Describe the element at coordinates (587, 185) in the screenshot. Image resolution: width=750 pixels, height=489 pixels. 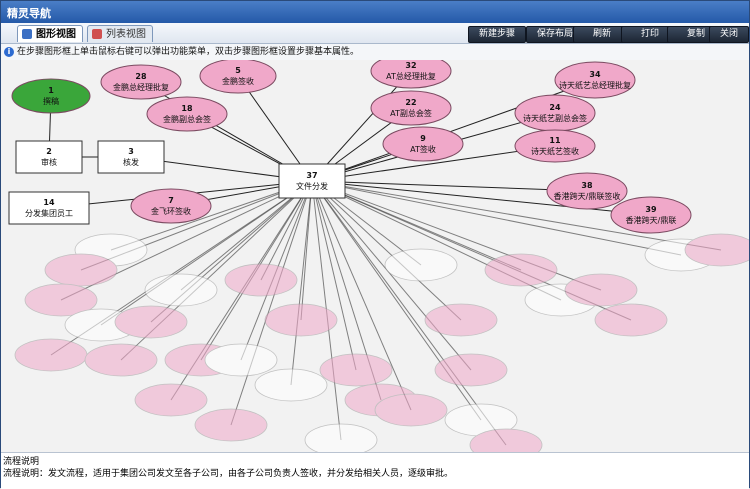
I see `flow-node-id: 38` at that location.